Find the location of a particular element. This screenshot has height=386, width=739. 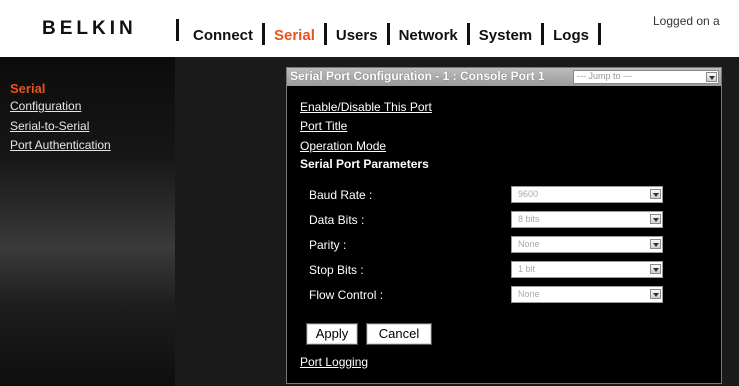

port-title-link: Port Title is located at coordinates (323, 126).